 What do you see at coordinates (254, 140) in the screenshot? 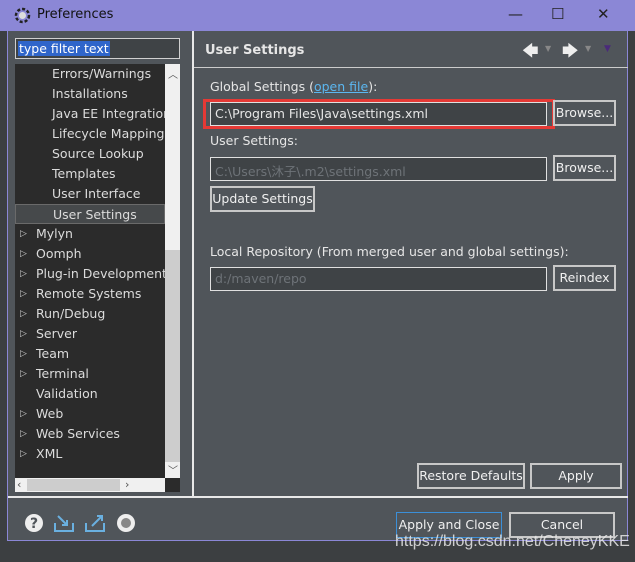
I see `user-settings-label: User Settings:` at bounding box center [254, 140].